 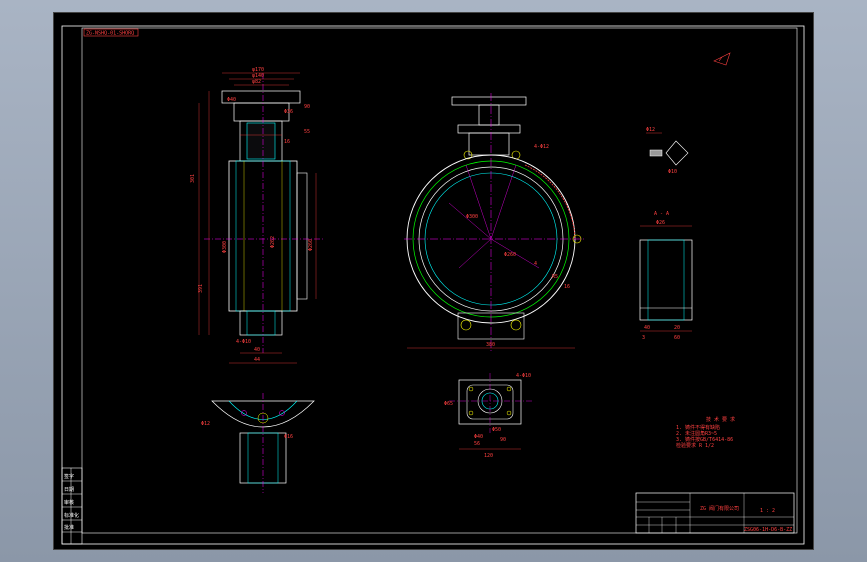 What do you see at coordinates (201, 288) in the screenshot?
I see `svg-text: 391` at bounding box center [201, 288].